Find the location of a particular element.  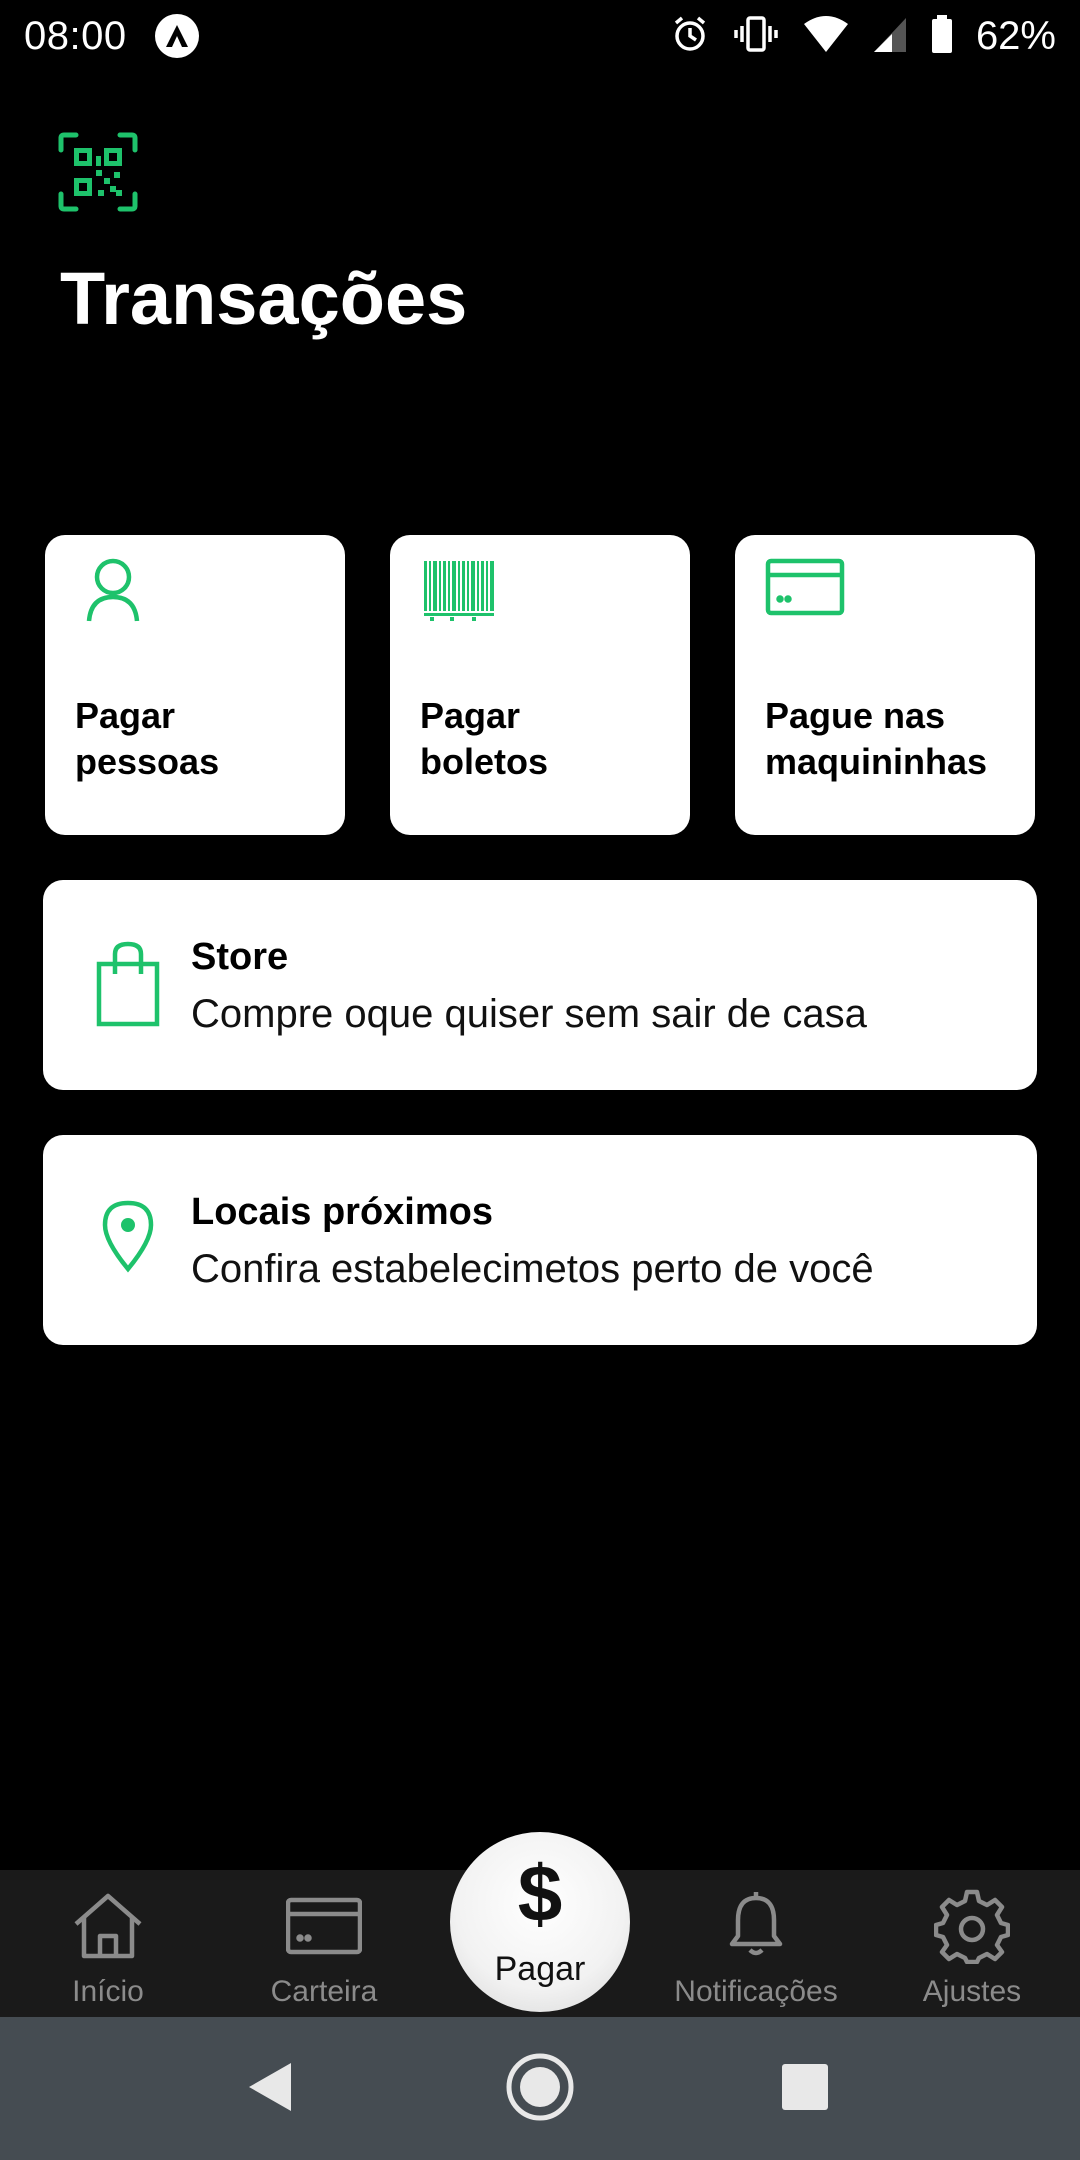

tile-label: Pague nas maquininhas is located at coordinates (890, 739).